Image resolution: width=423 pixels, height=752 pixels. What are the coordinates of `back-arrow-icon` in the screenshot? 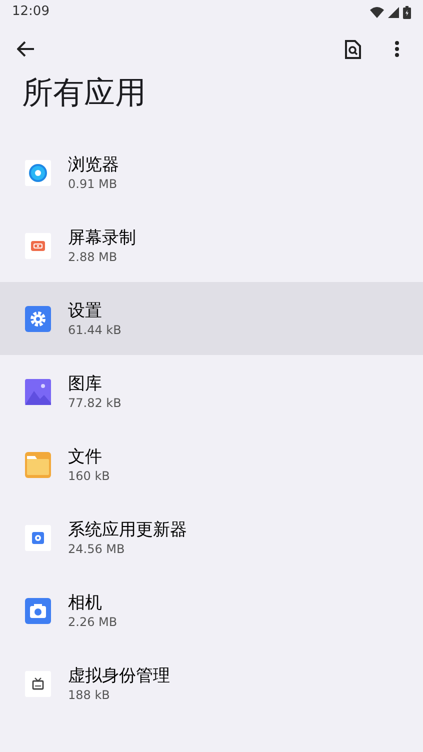 It's located at (26, 49).